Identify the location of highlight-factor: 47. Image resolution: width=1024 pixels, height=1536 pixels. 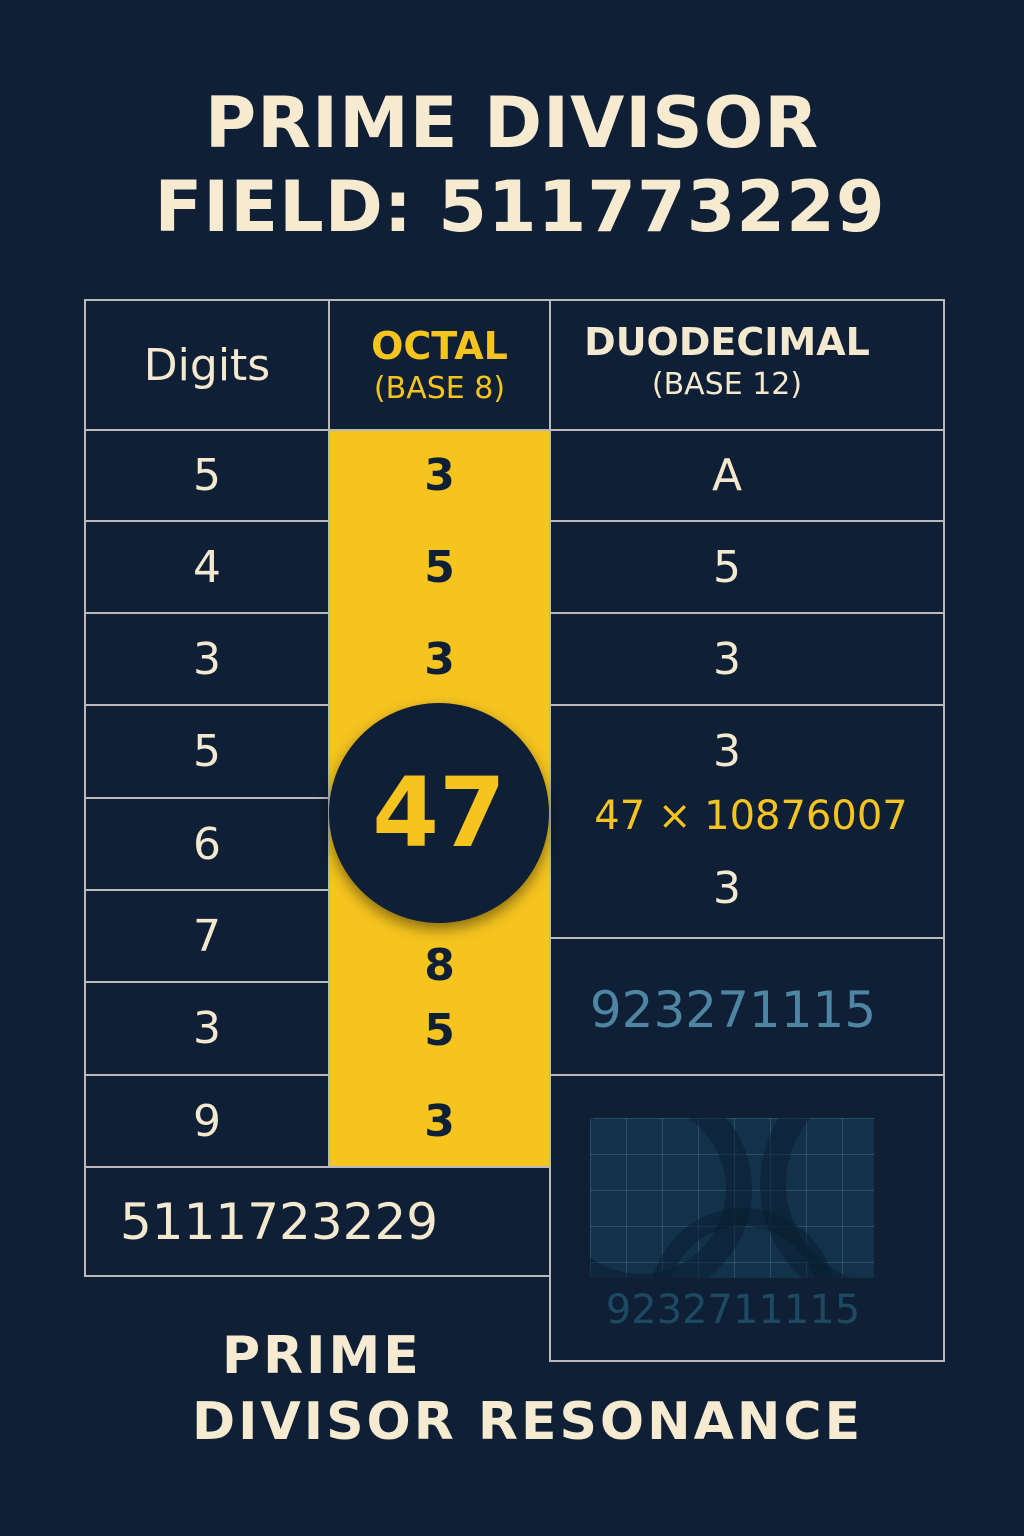
(439, 813).